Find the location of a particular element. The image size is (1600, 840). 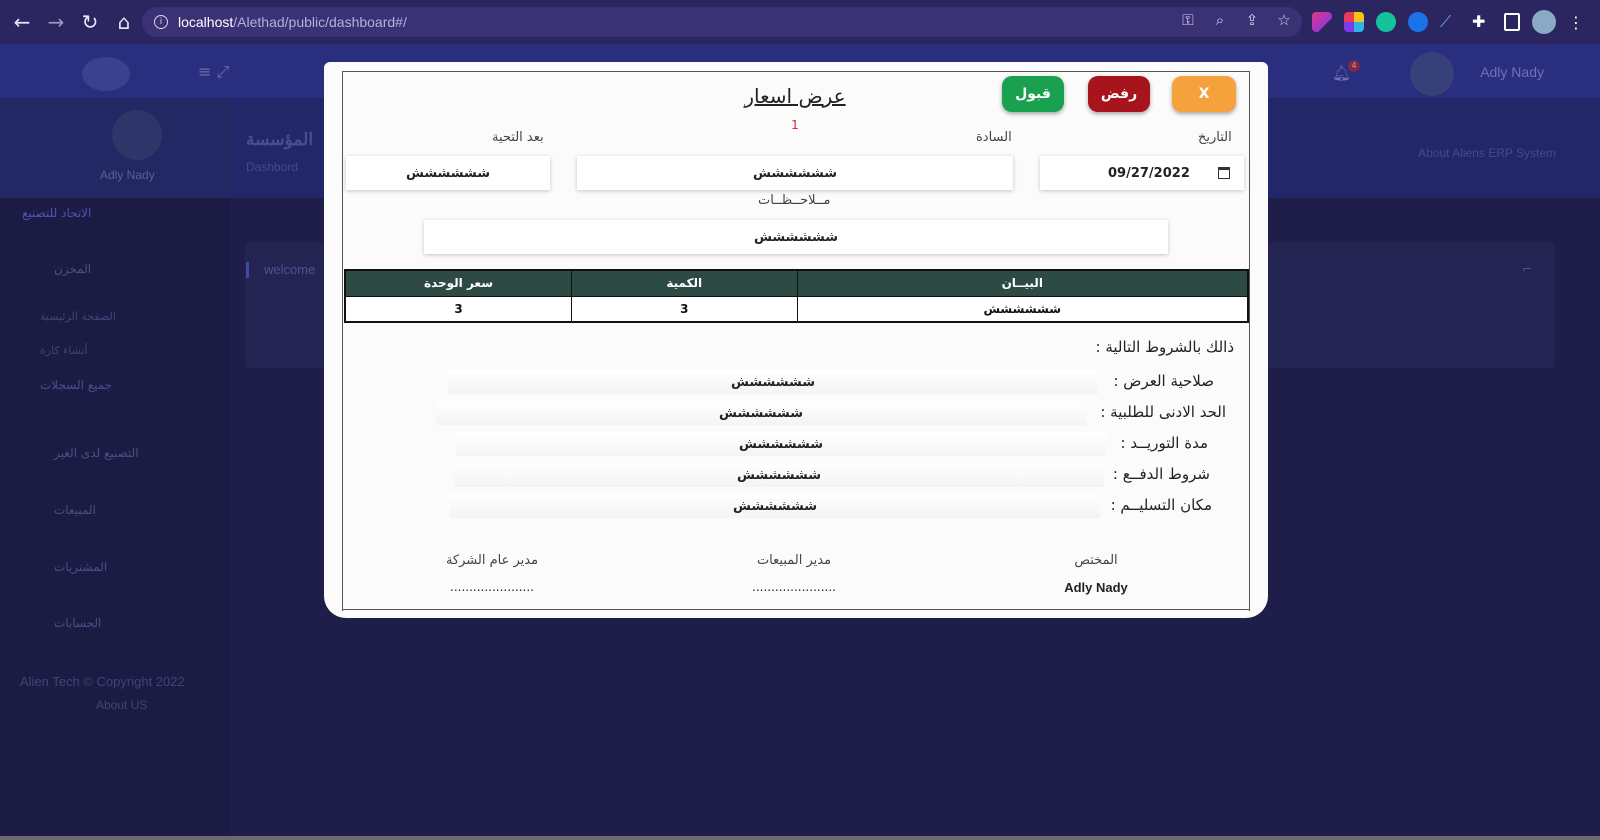

term-label-payment-terms: شروط الدفــع : is located at coordinates (1161, 474).